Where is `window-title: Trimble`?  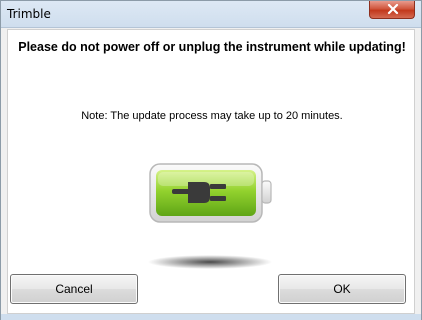 window-title: Trimble is located at coordinates (29, 14).